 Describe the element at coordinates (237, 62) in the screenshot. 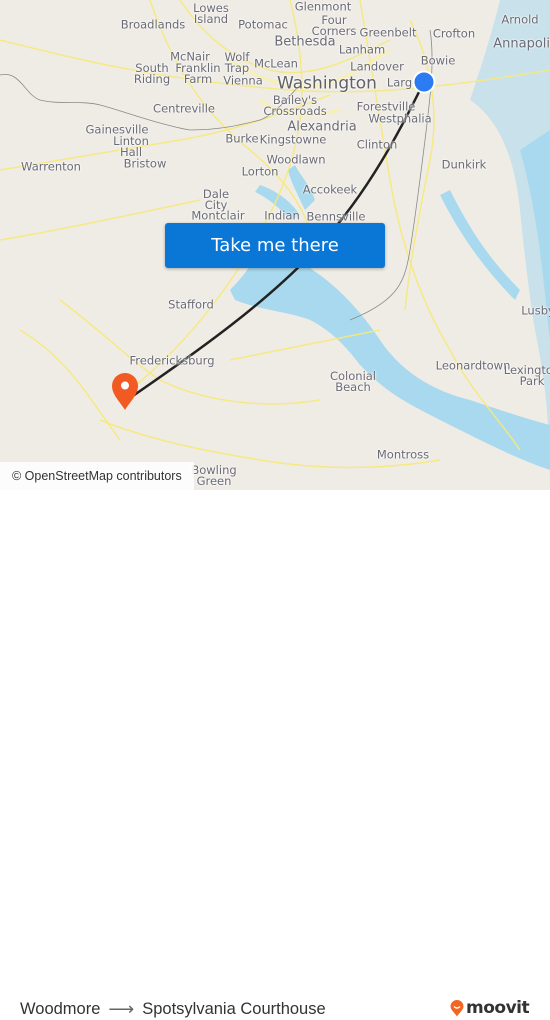

I see `place-label: Wolf Trap` at that location.